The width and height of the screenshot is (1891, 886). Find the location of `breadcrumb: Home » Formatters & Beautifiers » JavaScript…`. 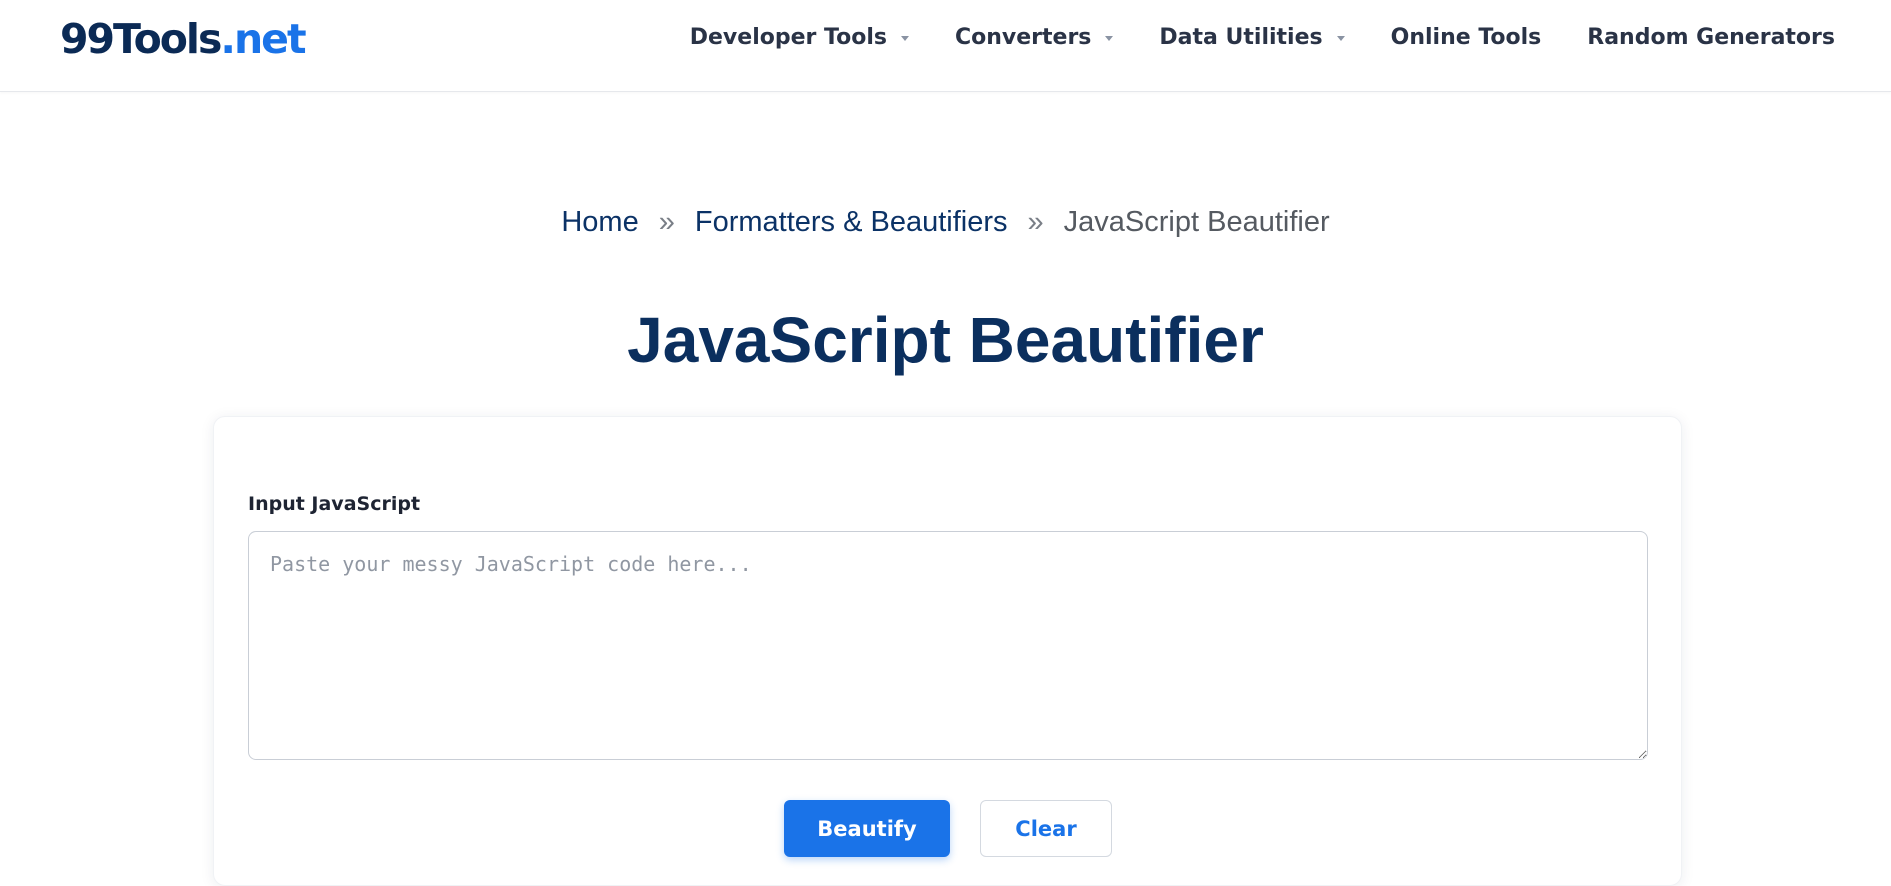

breadcrumb: Home » Formatters & Beautifiers » JavaScript… is located at coordinates (945, 222).